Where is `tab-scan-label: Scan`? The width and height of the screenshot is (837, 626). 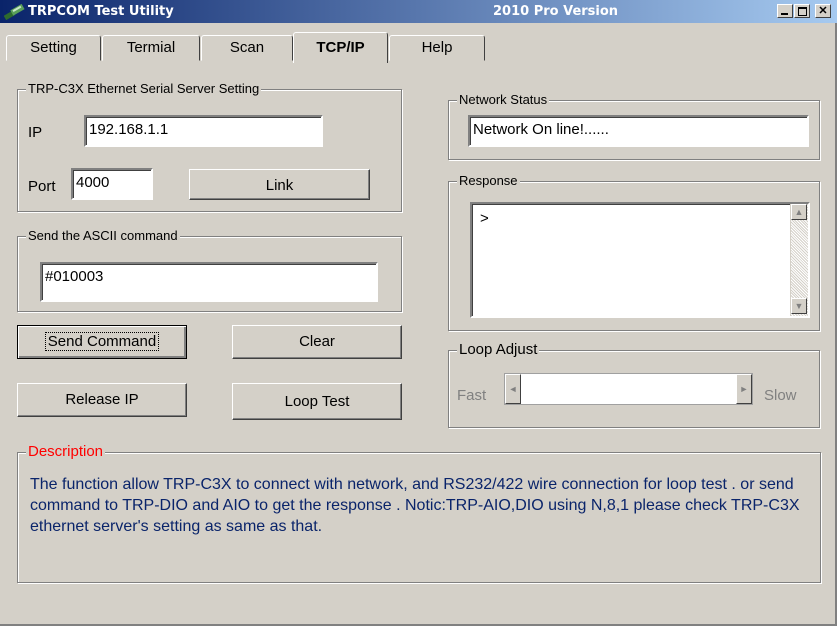
tab-scan-label: Scan is located at coordinates (247, 47).